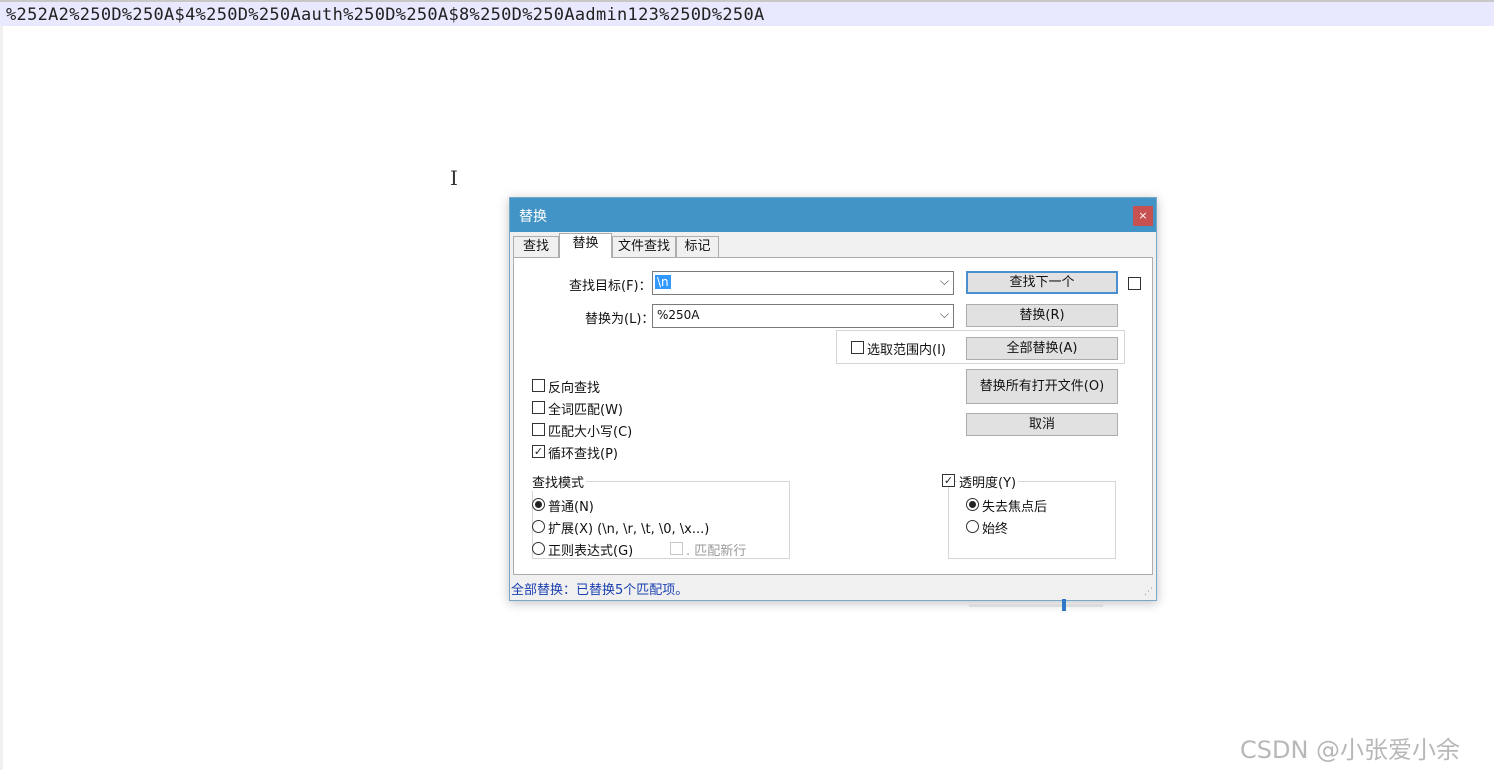 This screenshot has width=1494, height=770. What do you see at coordinates (1042, 282) in the screenshot?
I see `find-next-button: 查找下一个` at bounding box center [1042, 282].